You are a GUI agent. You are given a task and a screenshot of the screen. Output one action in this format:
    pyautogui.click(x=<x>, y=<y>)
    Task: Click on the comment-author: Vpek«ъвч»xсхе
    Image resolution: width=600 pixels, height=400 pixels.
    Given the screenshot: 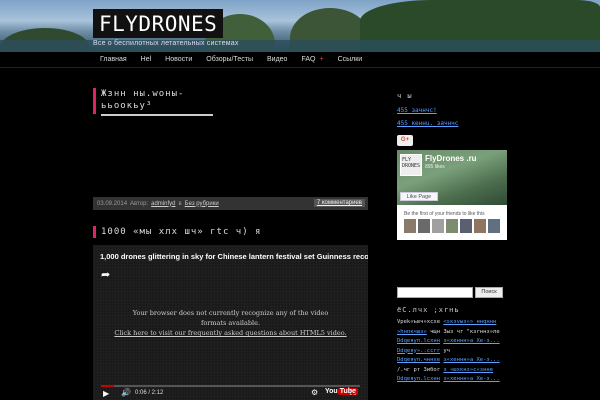 What is the action you would take?
    pyautogui.click(x=419, y=322)
    